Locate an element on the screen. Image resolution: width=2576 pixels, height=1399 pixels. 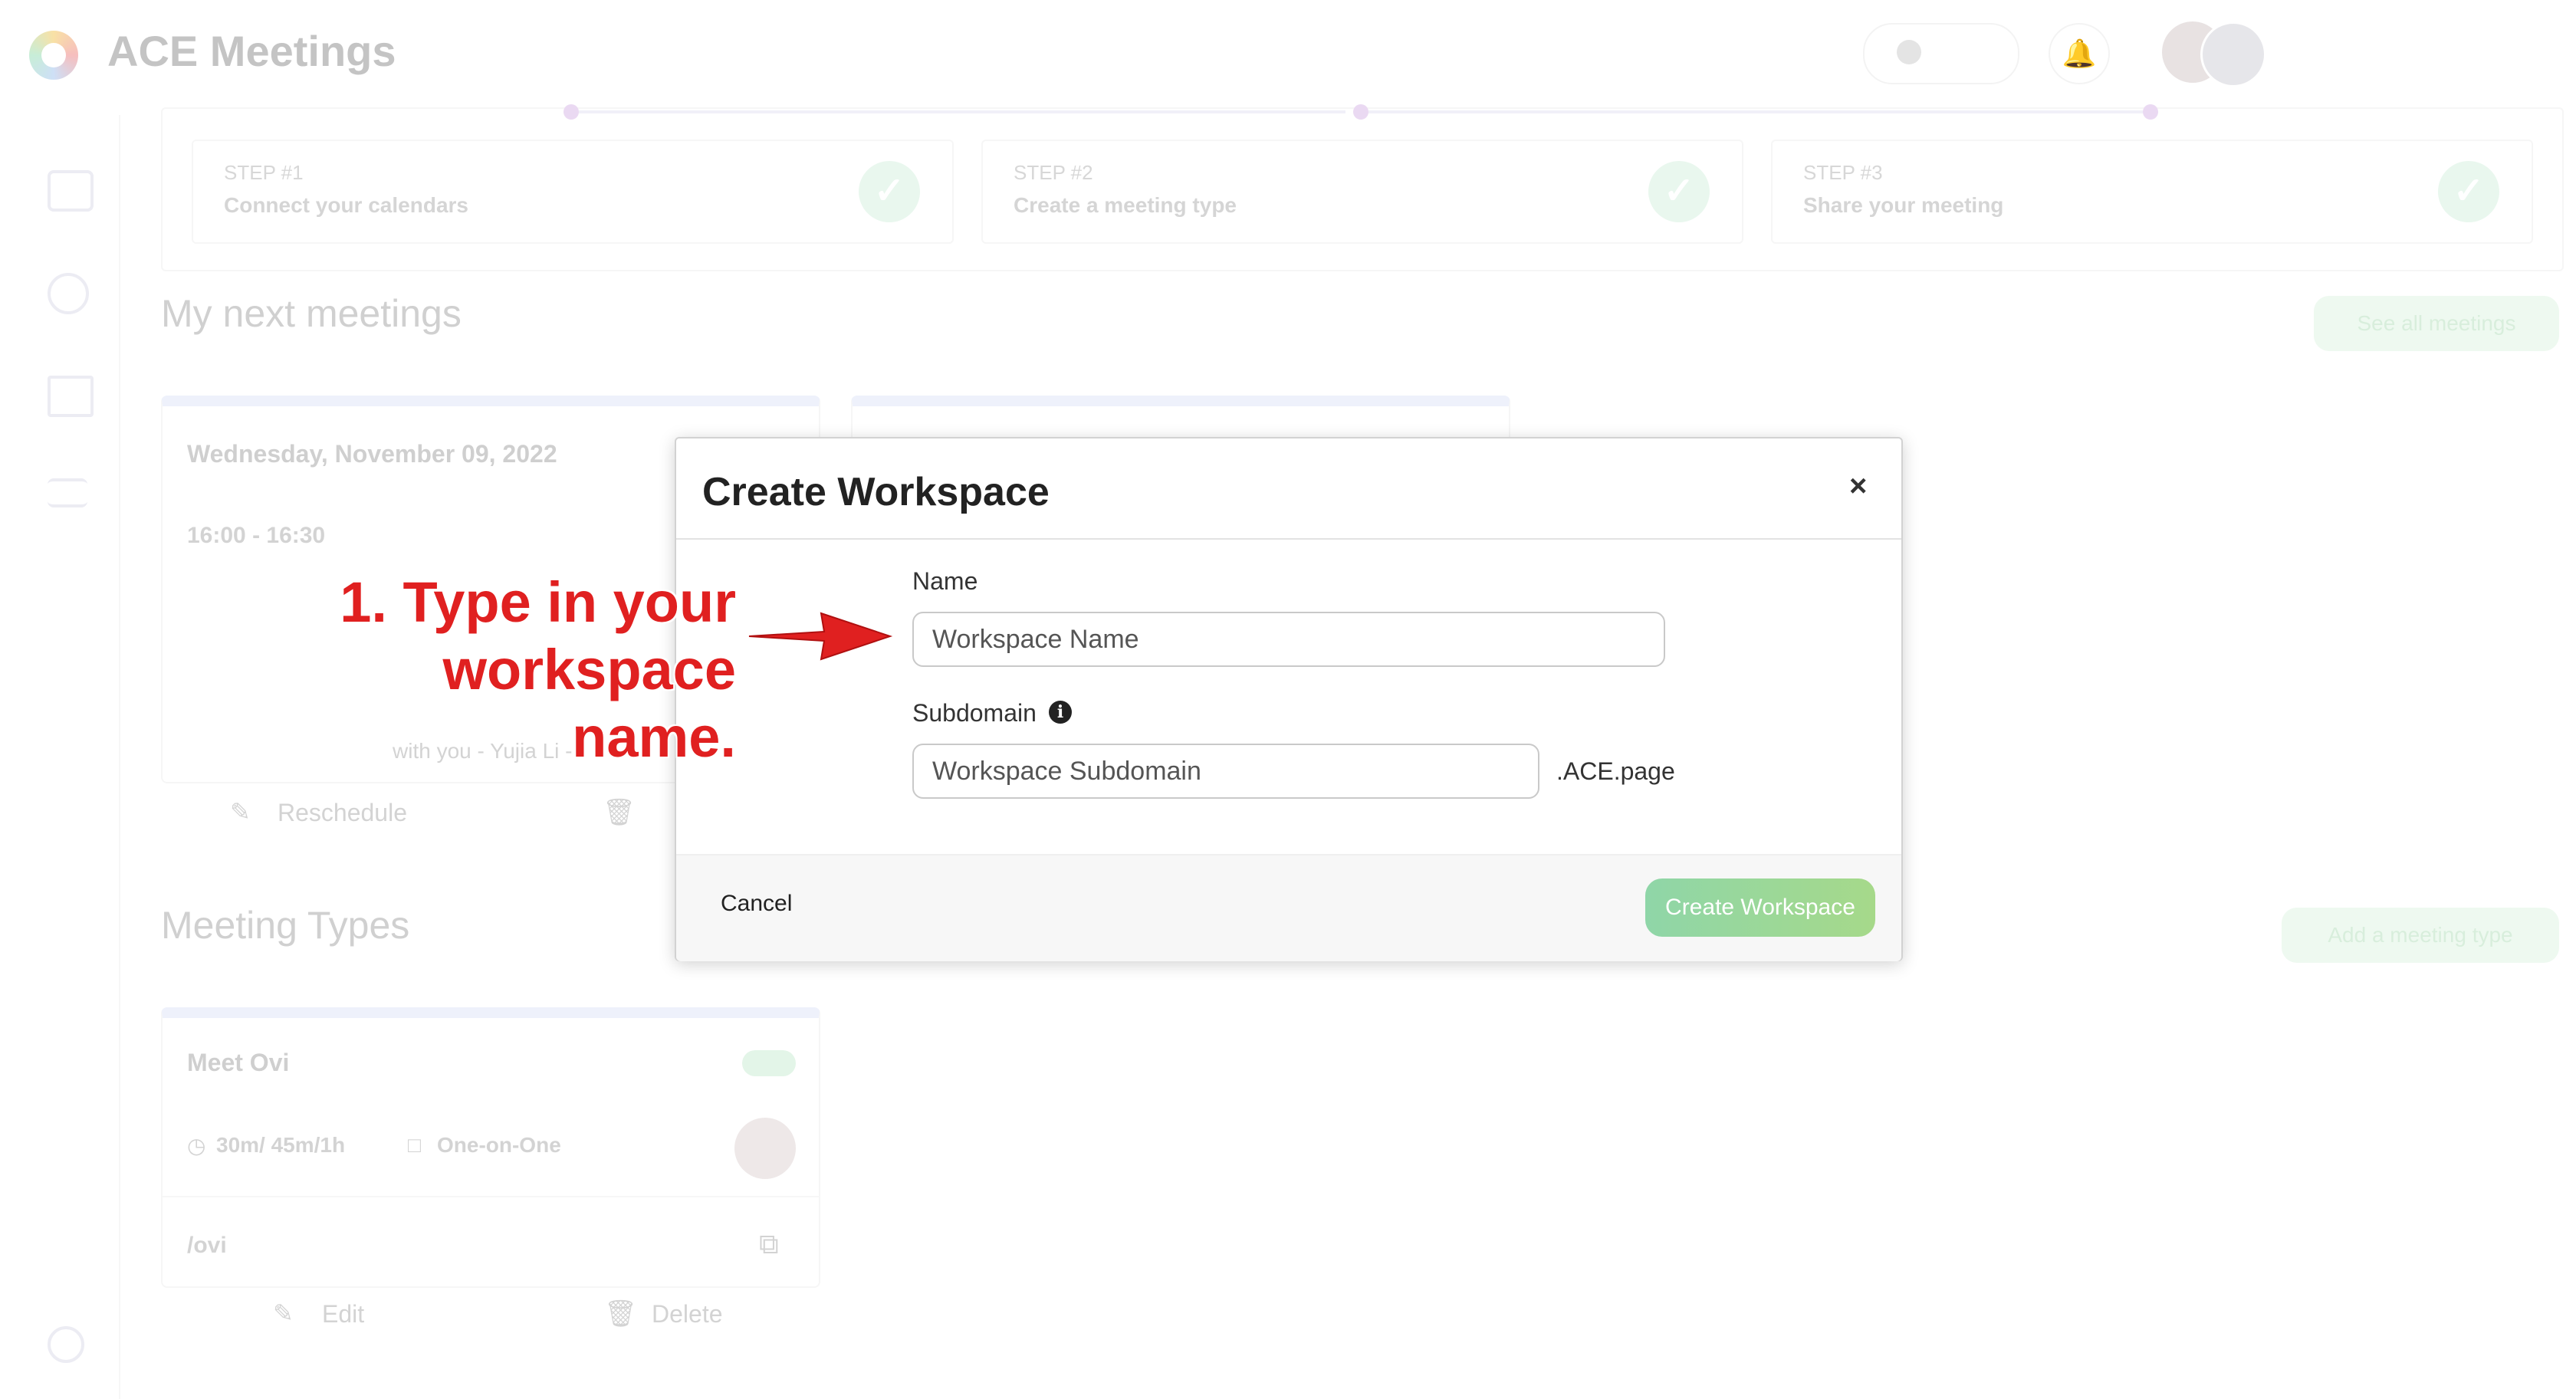
divider is located at coordinates (491, 1196).